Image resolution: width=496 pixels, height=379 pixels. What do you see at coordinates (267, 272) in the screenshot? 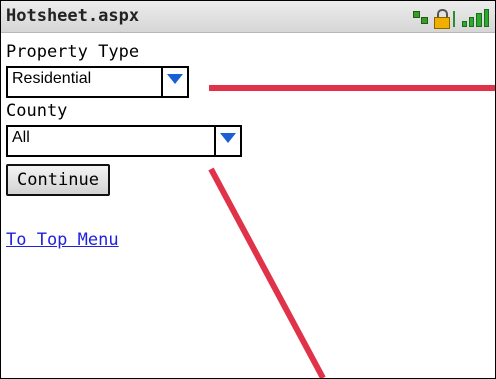
I see `annotation-line-diagonal` at bounding box center [267, 272].